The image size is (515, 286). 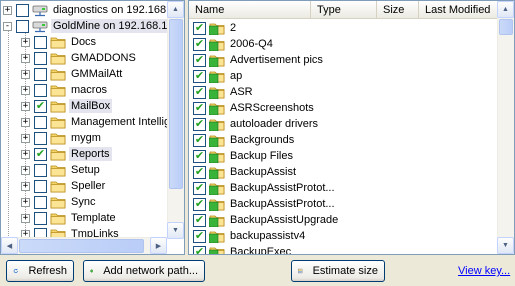 I want to click on tree-horizontal-scrollbar: ◀ ▶, so click(x=84, y=245).